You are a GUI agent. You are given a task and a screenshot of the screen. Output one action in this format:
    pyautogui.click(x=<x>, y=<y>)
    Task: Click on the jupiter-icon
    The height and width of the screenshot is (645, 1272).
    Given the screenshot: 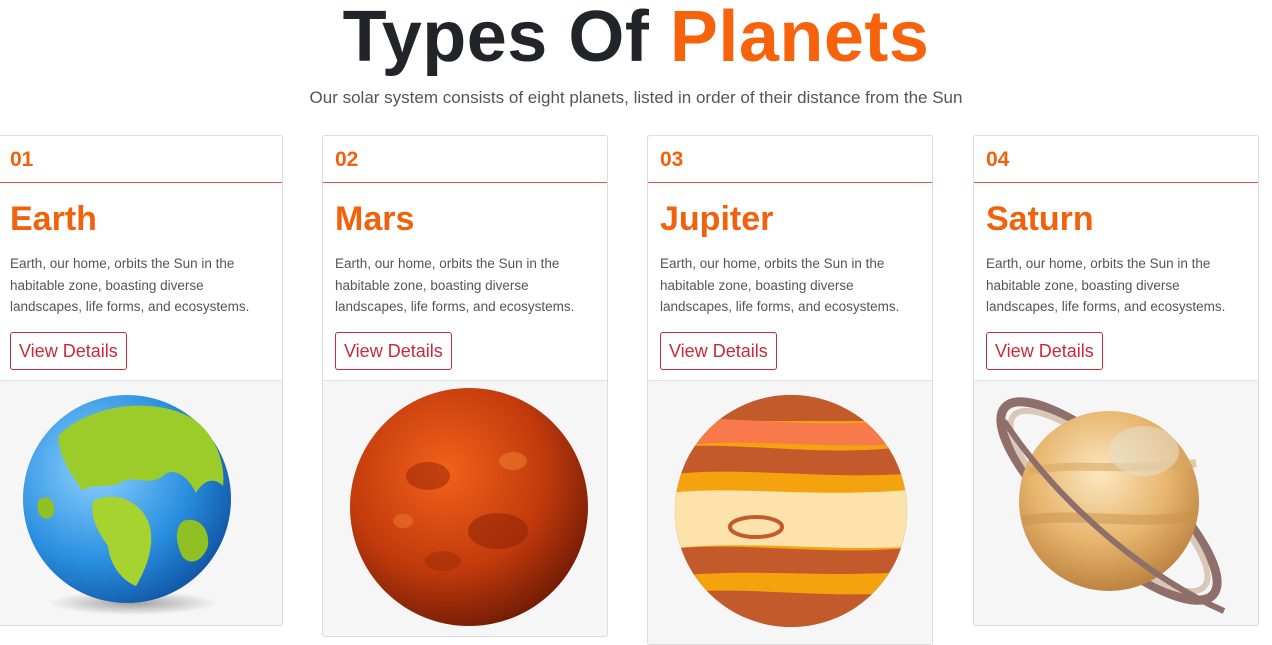 What is the action you would take?
    pyautogui.click(x=791, y=511)
    